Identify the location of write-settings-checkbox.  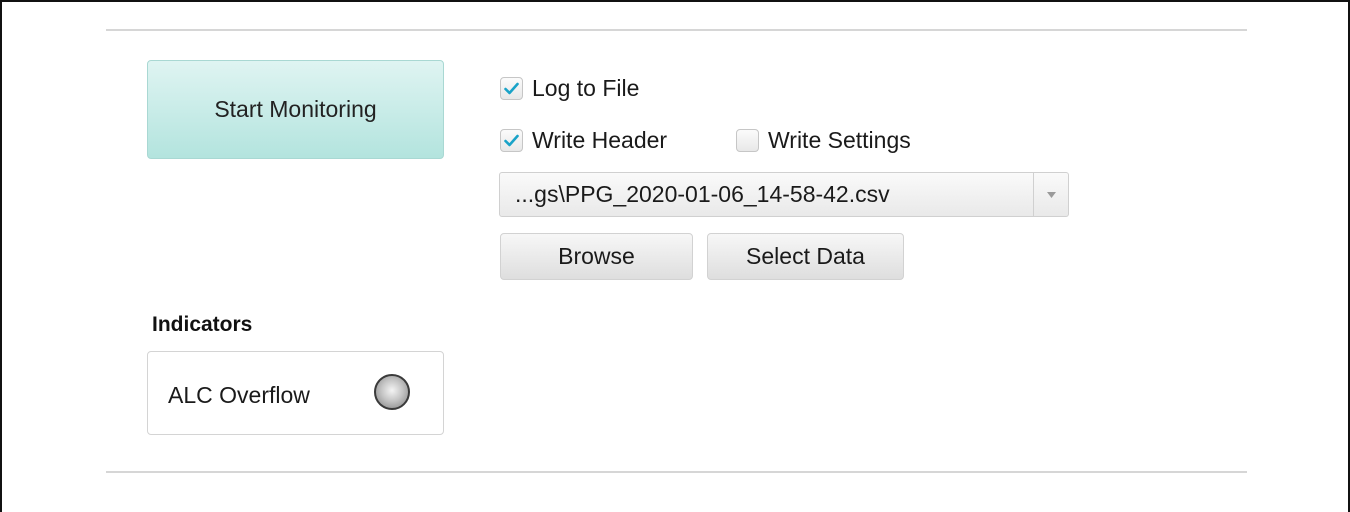
(747, 140).